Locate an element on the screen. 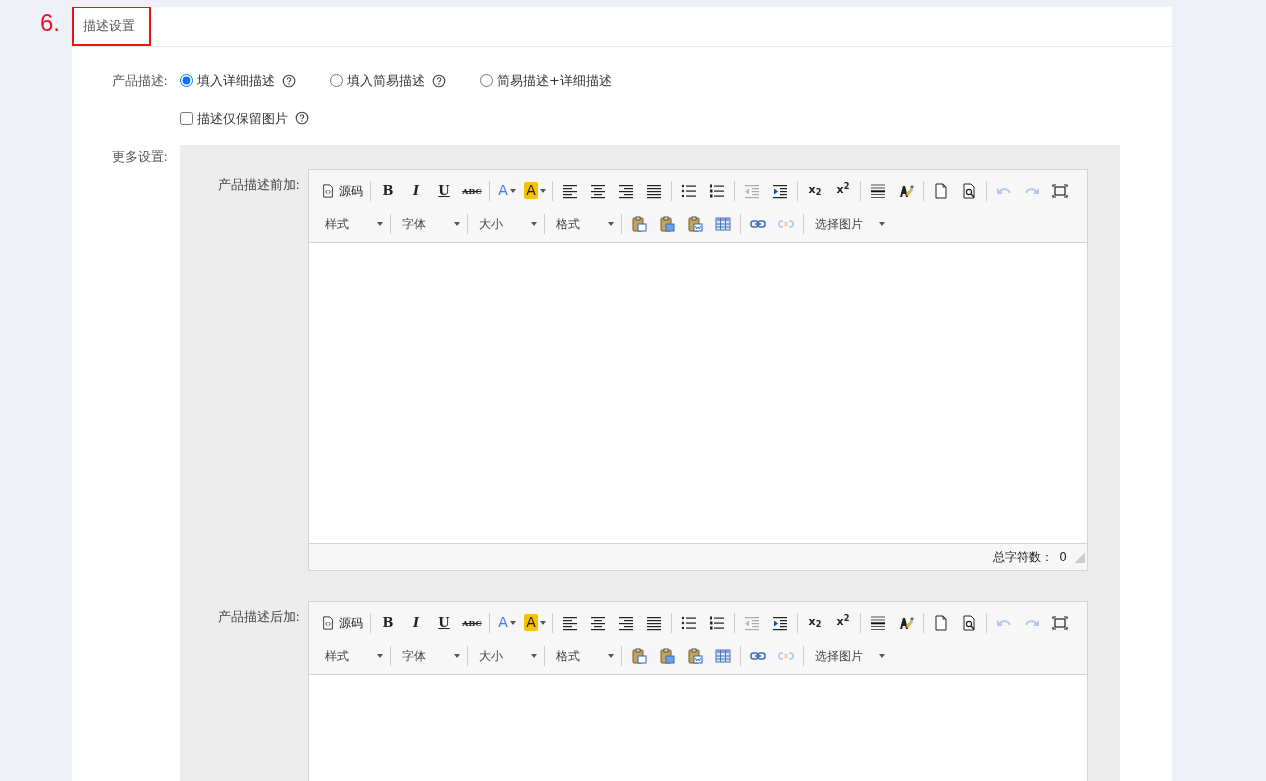 This screenshot has height=781, width=1266. option-label: 填入详细描述 is located at coordinates (236, 81).